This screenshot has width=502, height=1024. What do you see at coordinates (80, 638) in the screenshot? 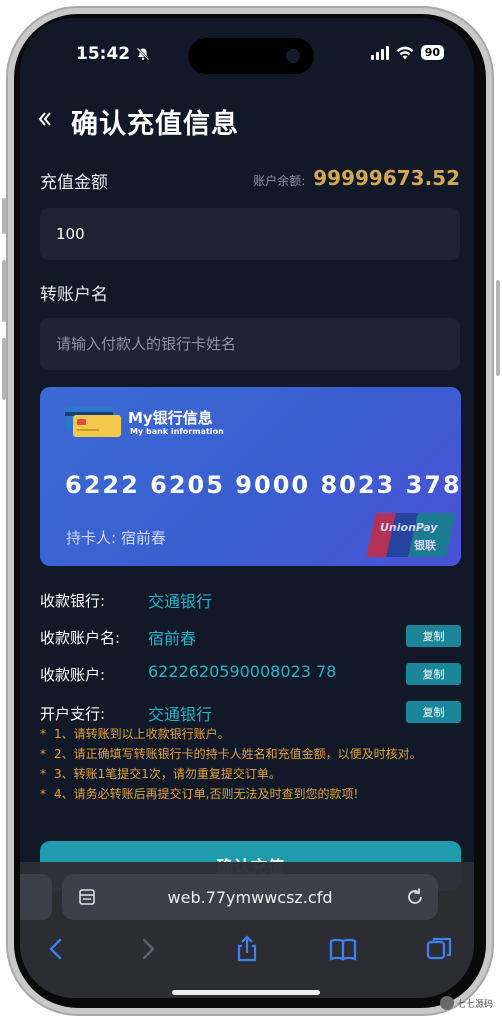
I see `receiver-name-label: 收款账户名:` at bounding box center [80, 638].